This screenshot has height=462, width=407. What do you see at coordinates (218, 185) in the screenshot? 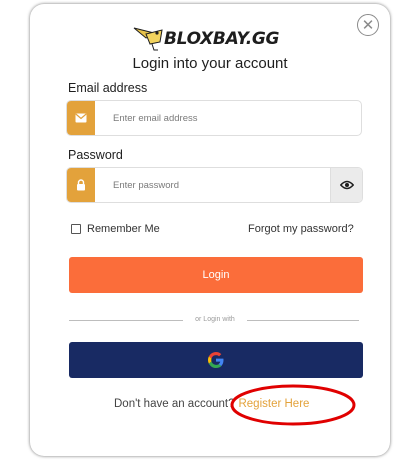
I see `password-input` at bounding box center [218, 185].